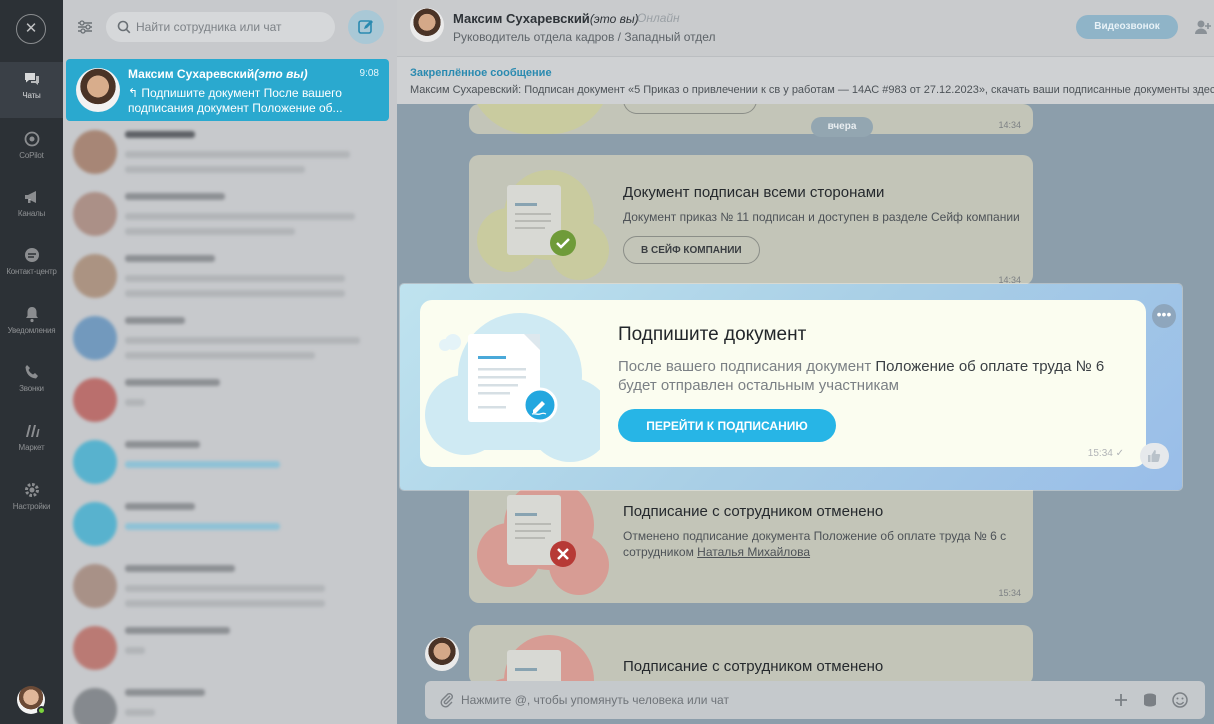 This screenshot has height=724, width=1214. What do you see at coordinates (691, 250) in the screenshot?
I see `company-safe-button: В СЕЙФ КОМПАНИИ` at bounding box center [691, 250].